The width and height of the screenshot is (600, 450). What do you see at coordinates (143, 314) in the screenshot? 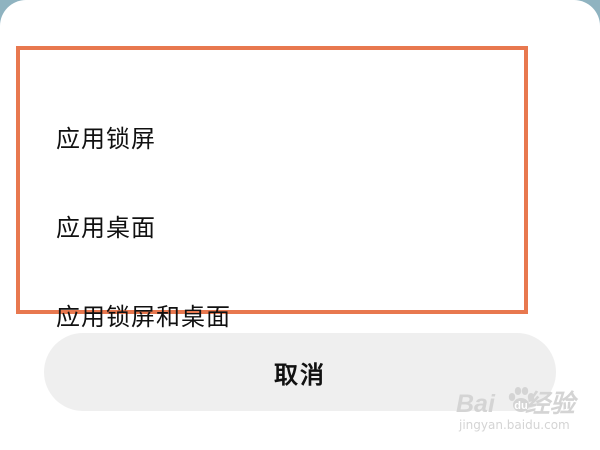
I see `apply-both-option: 应用锁屏和桌面` at bounding box center [143, 314].